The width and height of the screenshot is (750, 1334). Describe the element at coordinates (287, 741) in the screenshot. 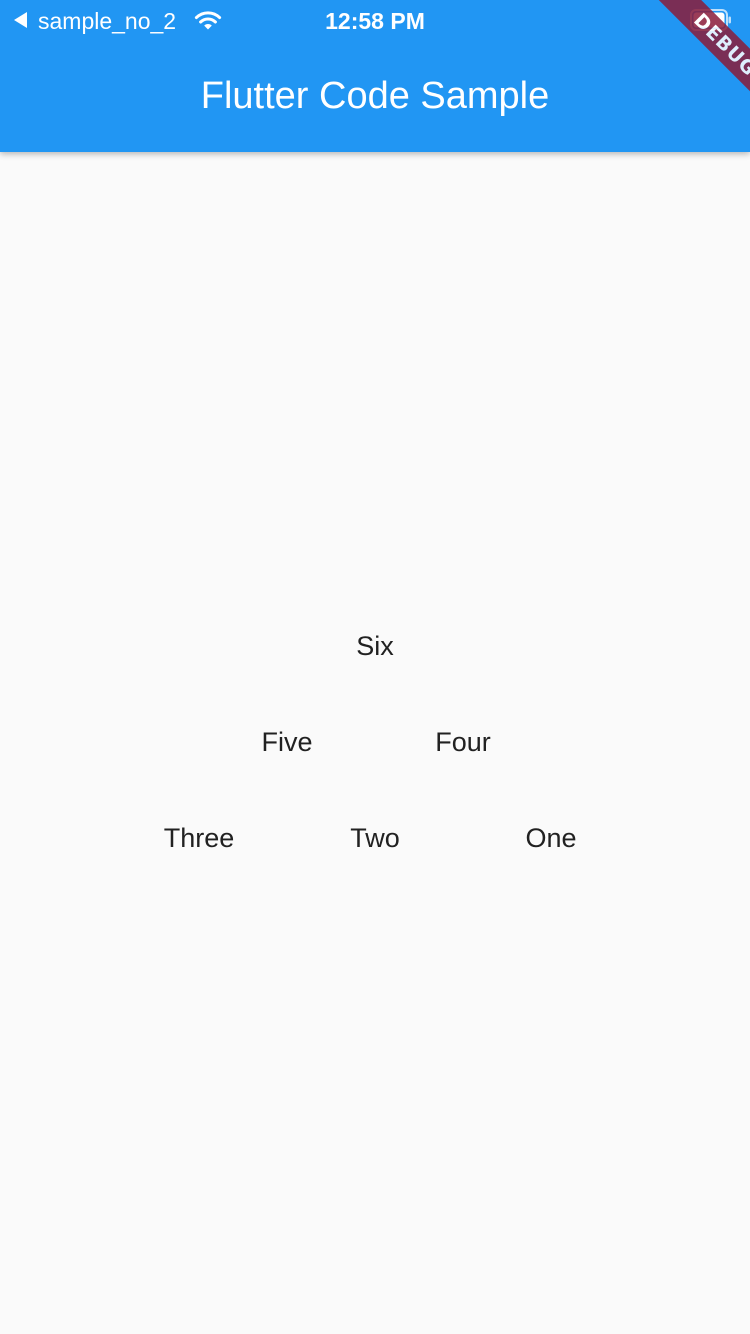

I see `list-item-five: Five` at that location.